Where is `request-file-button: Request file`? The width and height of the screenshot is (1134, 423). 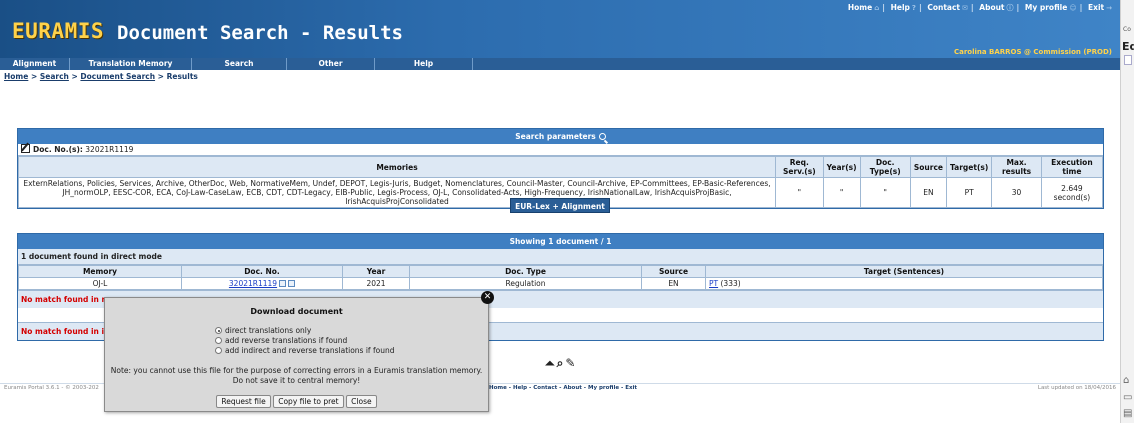 request-file-button: Request file is located at coordinates (243, 401).